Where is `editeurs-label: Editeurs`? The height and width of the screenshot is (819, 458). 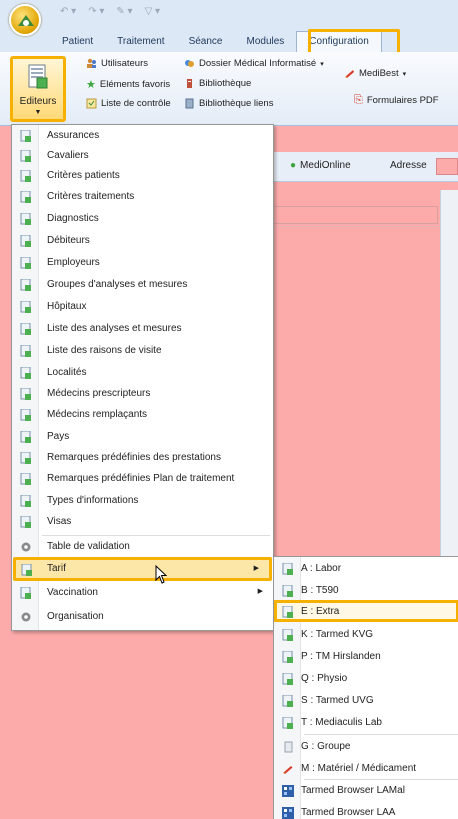 editeurs-label: Editeurs is located at coordinates (38, 101).